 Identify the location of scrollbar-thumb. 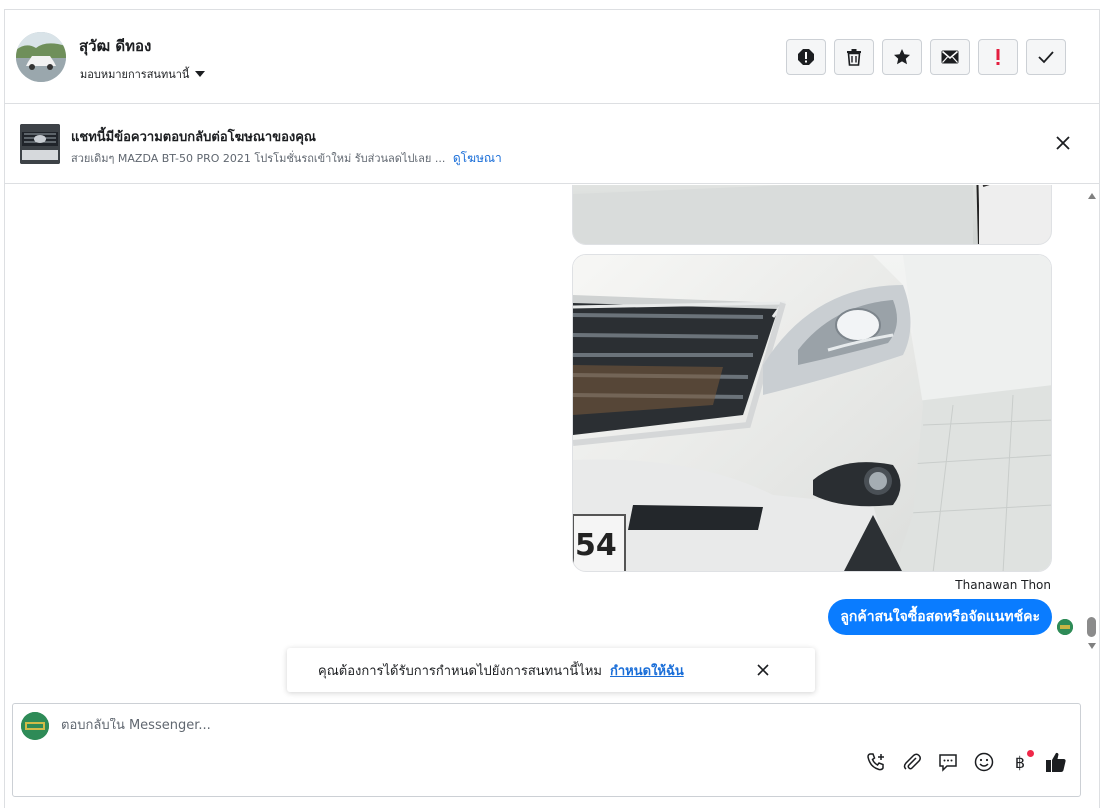
(1091, 627).